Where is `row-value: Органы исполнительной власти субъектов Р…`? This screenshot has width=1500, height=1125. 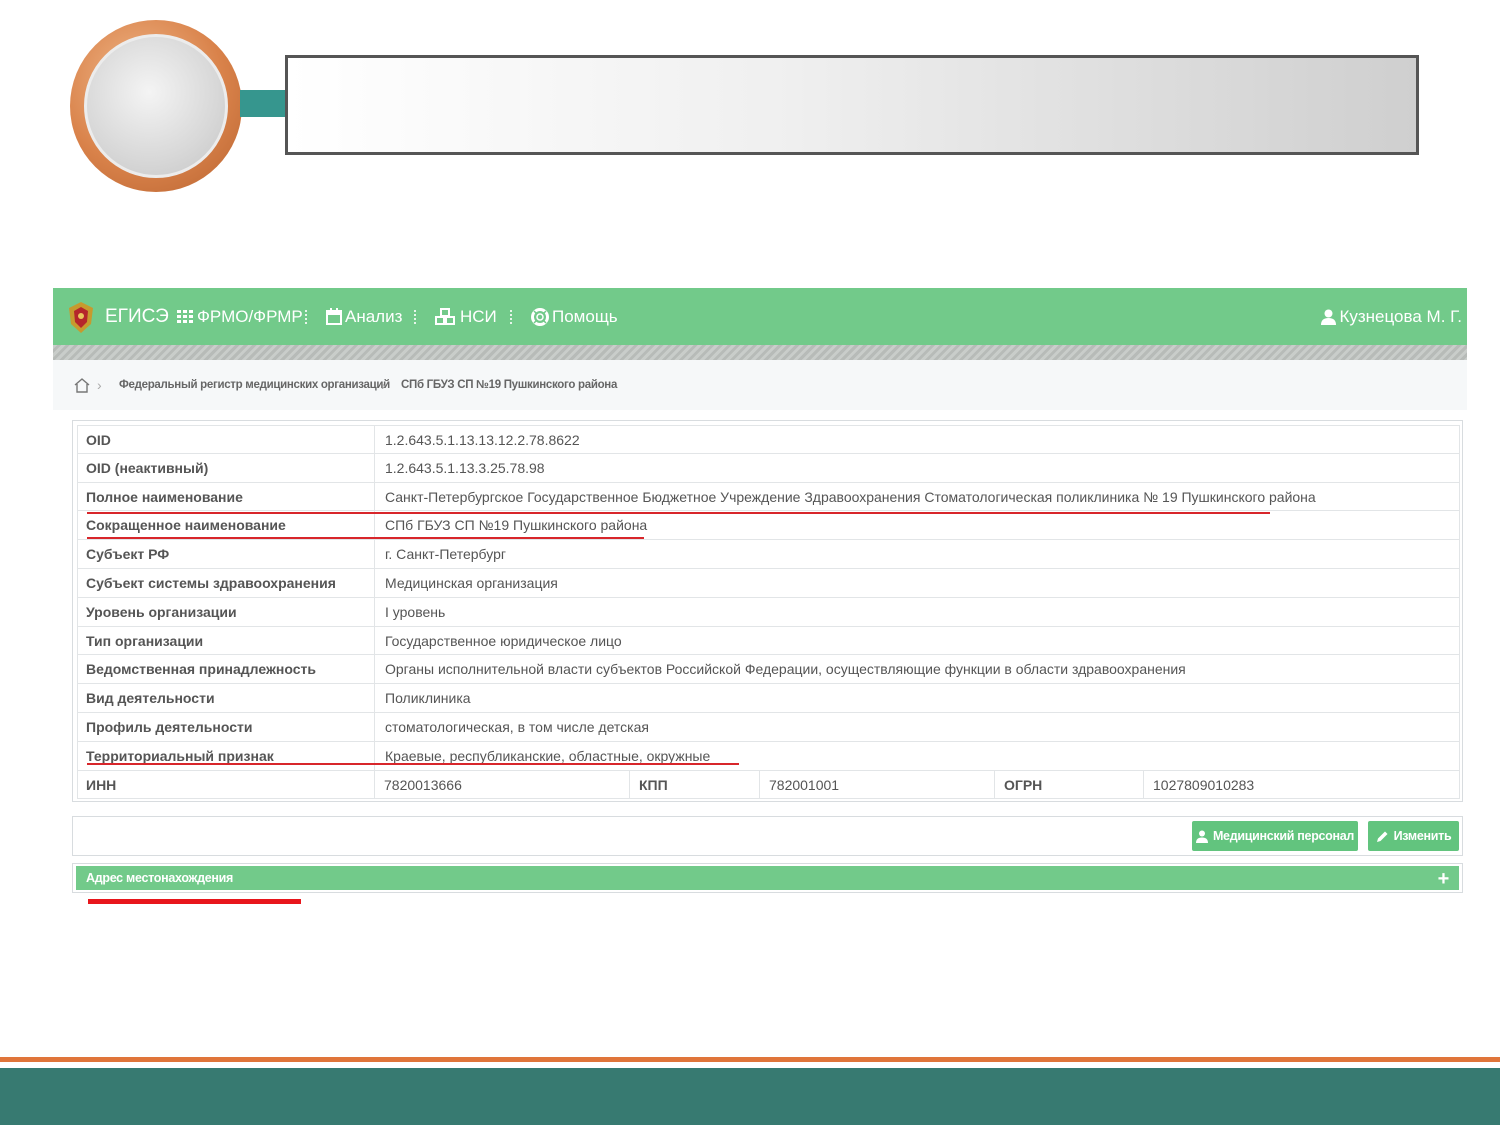
row-value: Органы исполнительной власти субъектов Р… is located at coordinates (917, 669).